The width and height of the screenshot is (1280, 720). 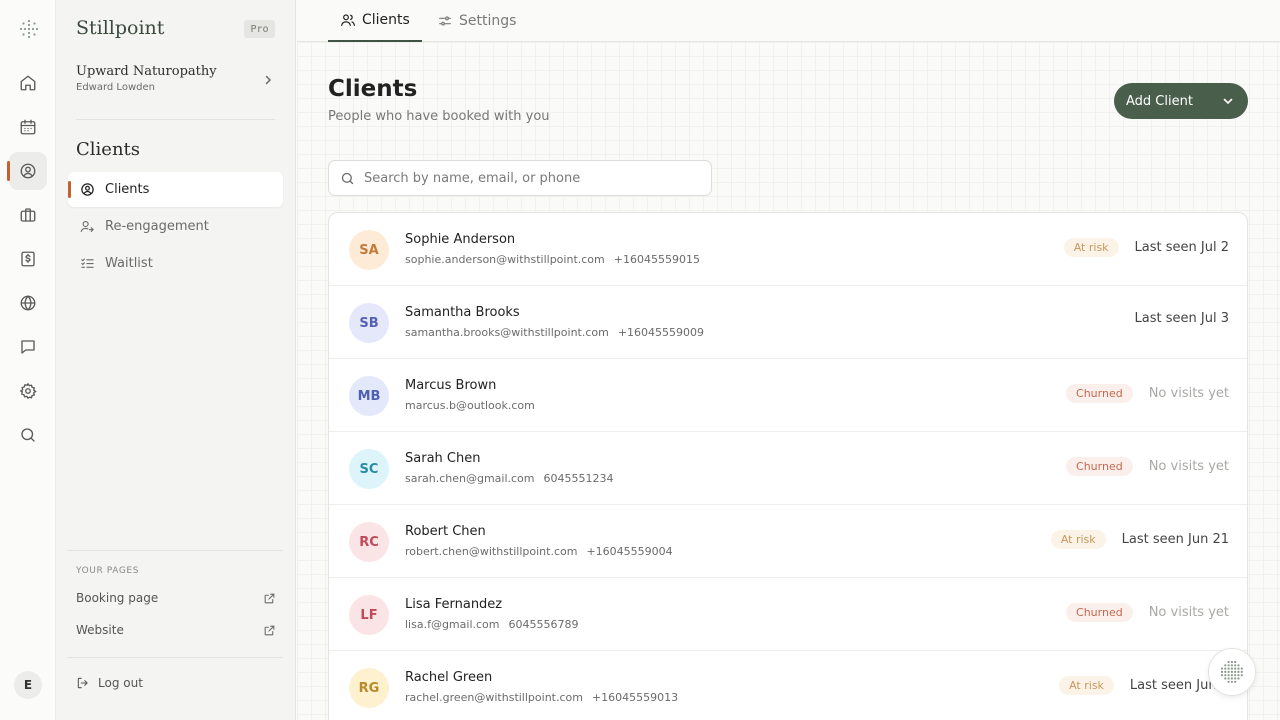 What do you see at coordinates (115, 87) in the screenshot?
I see `practice-owner: Edward Lowden` at bounding box center [115, 87].